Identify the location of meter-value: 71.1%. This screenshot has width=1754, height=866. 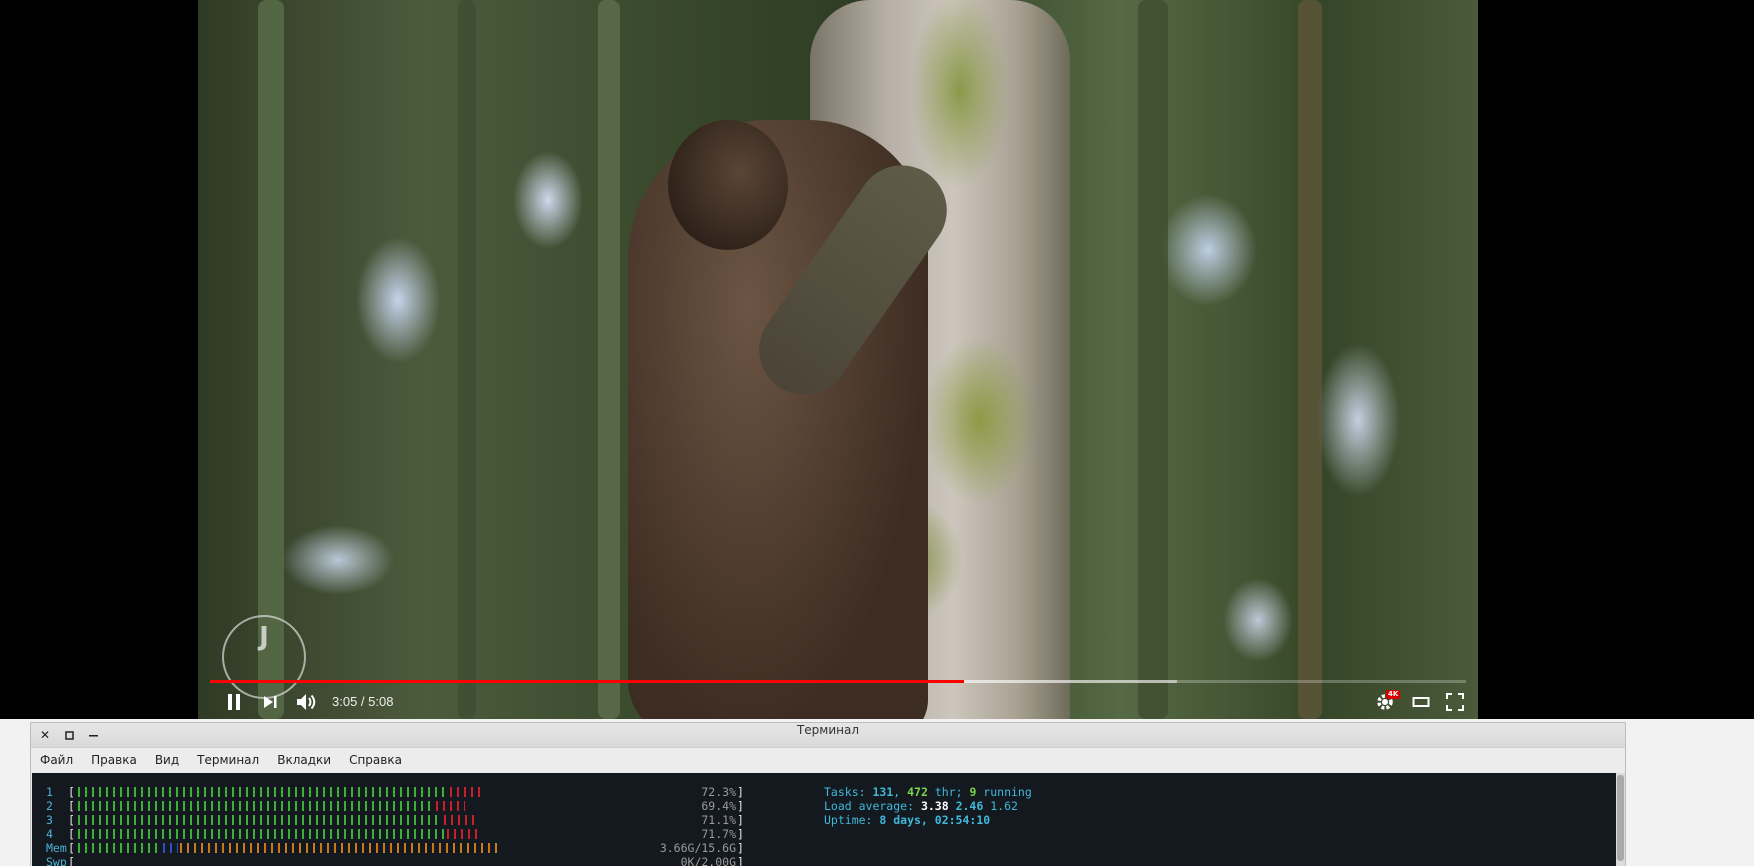
(718, 820).